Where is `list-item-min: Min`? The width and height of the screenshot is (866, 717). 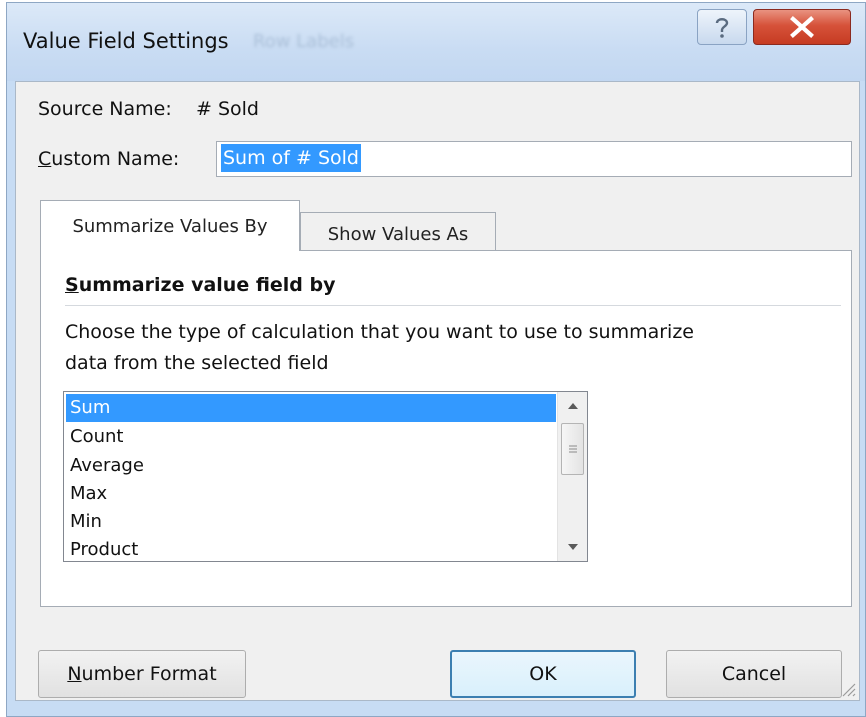
list-item-min: Min is located at coordinates (311, 522).